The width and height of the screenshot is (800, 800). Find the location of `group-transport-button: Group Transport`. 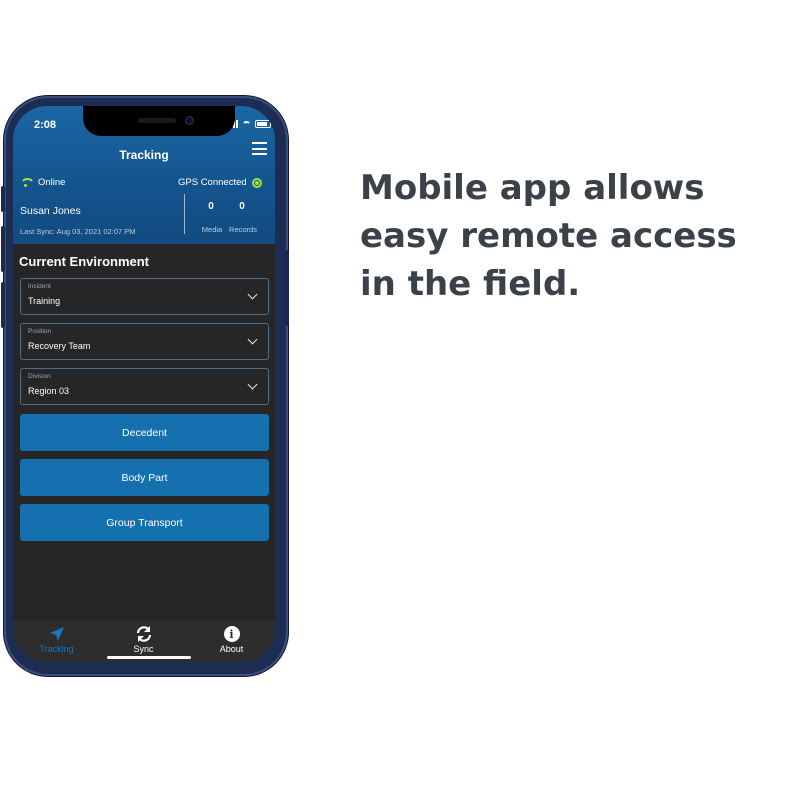

group-transport-button: Group Transport is located at coordinates (144, 522).